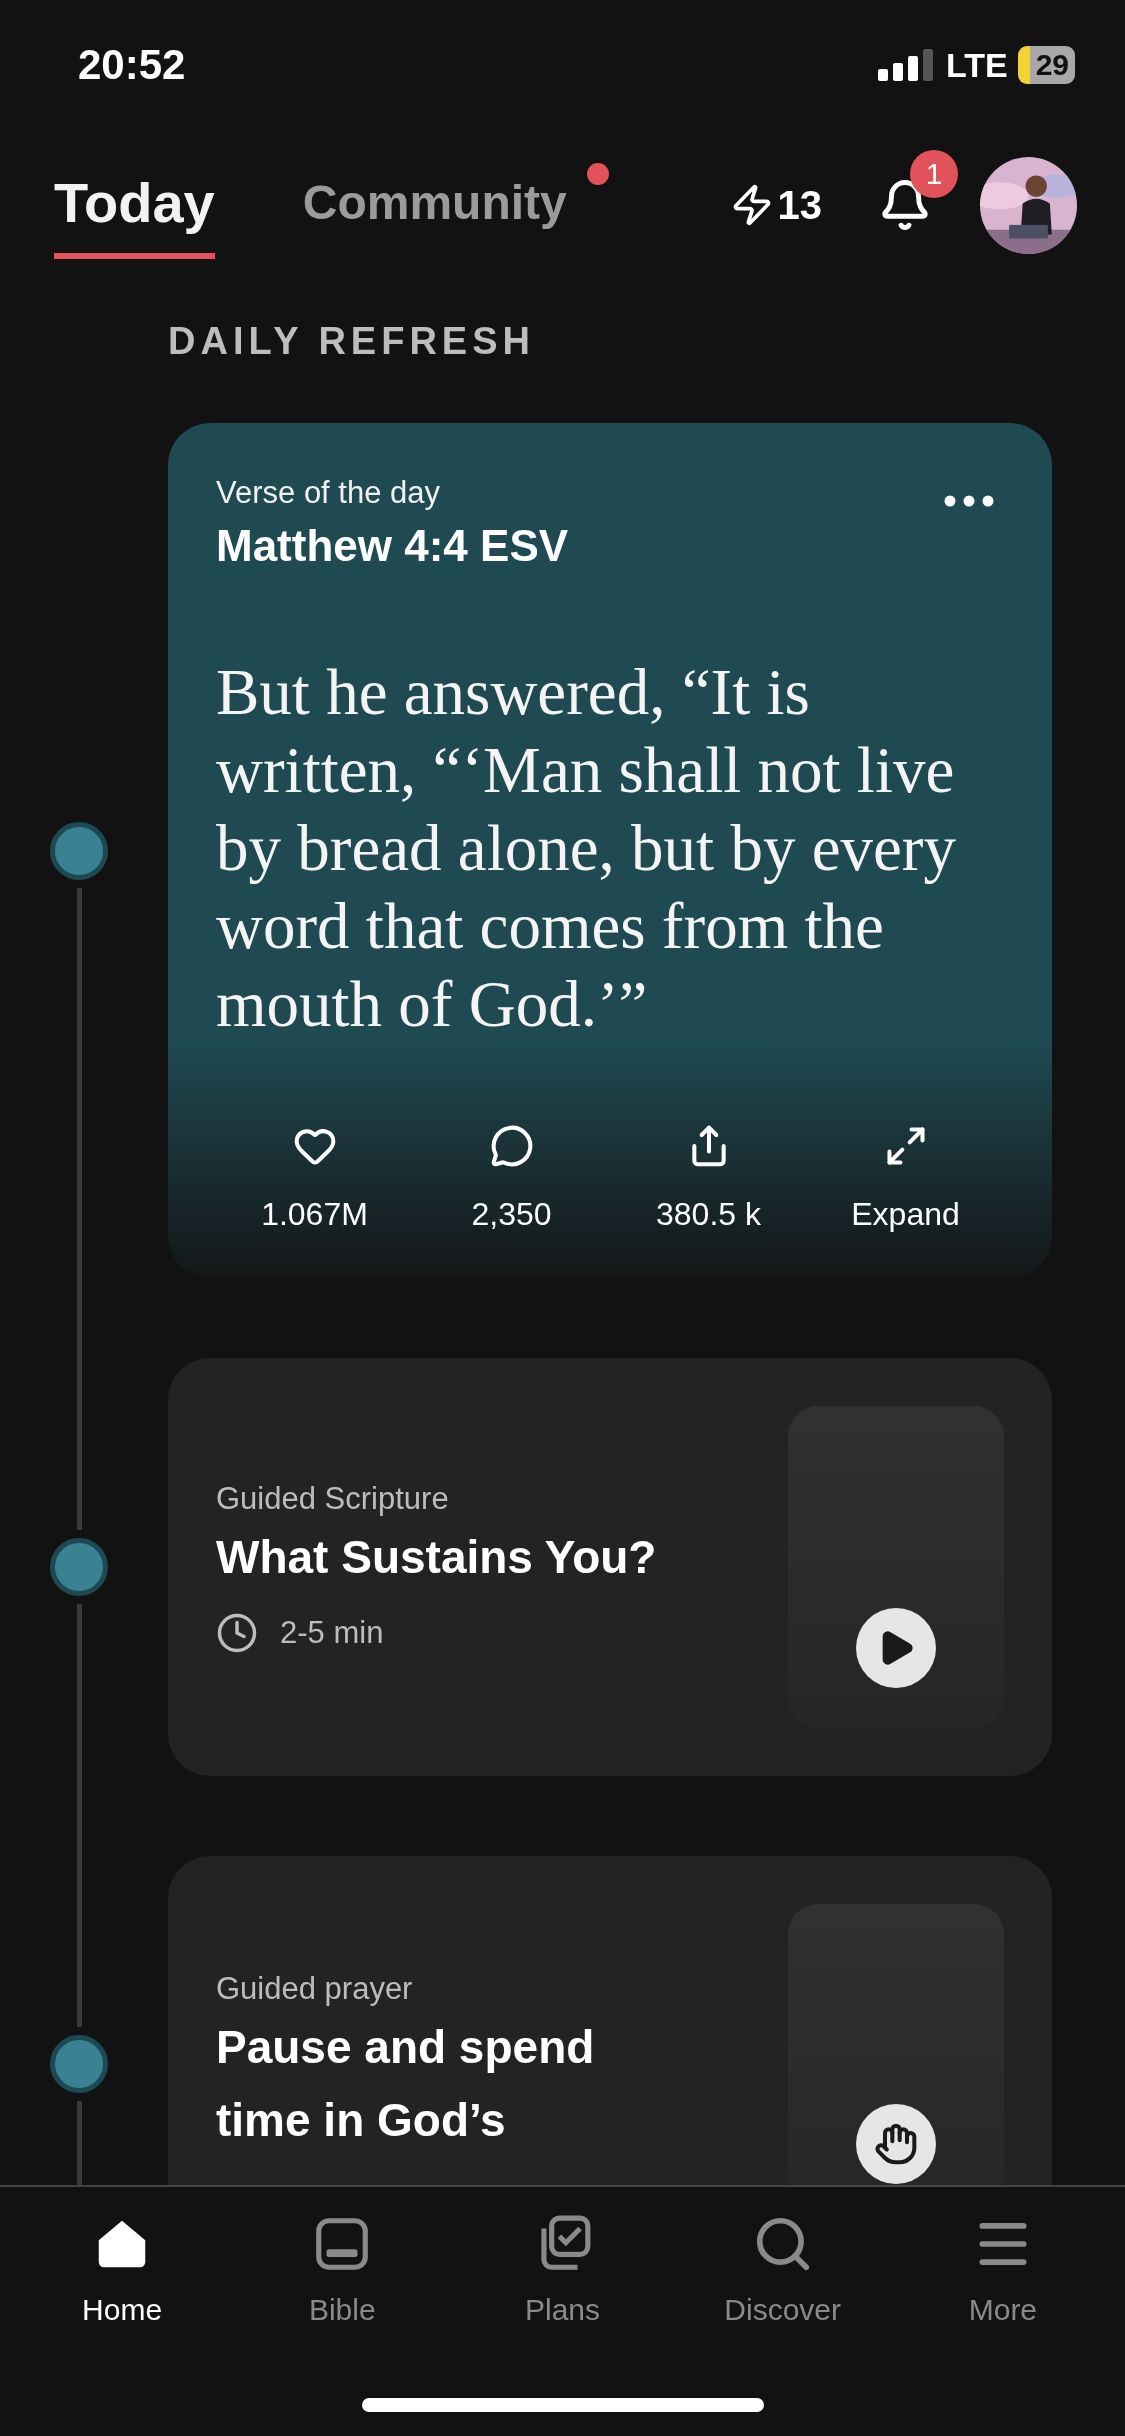 Image resolution: width=1125 pixels, height=2436 pixels. What do you see at coordinates (1046, 65) in the screenshot?
I see `battery-level: 29` at bounding box center [1046, 65].